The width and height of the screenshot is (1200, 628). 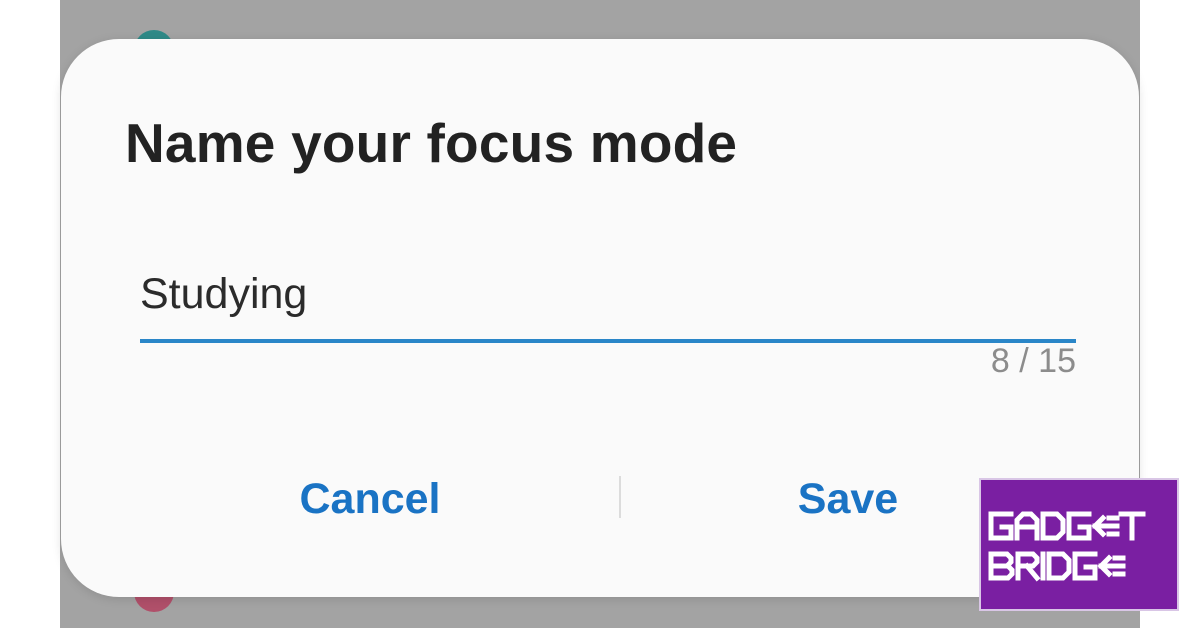 I want to click on focus-mode-name-input: Studying, so click(x=608, y=301).